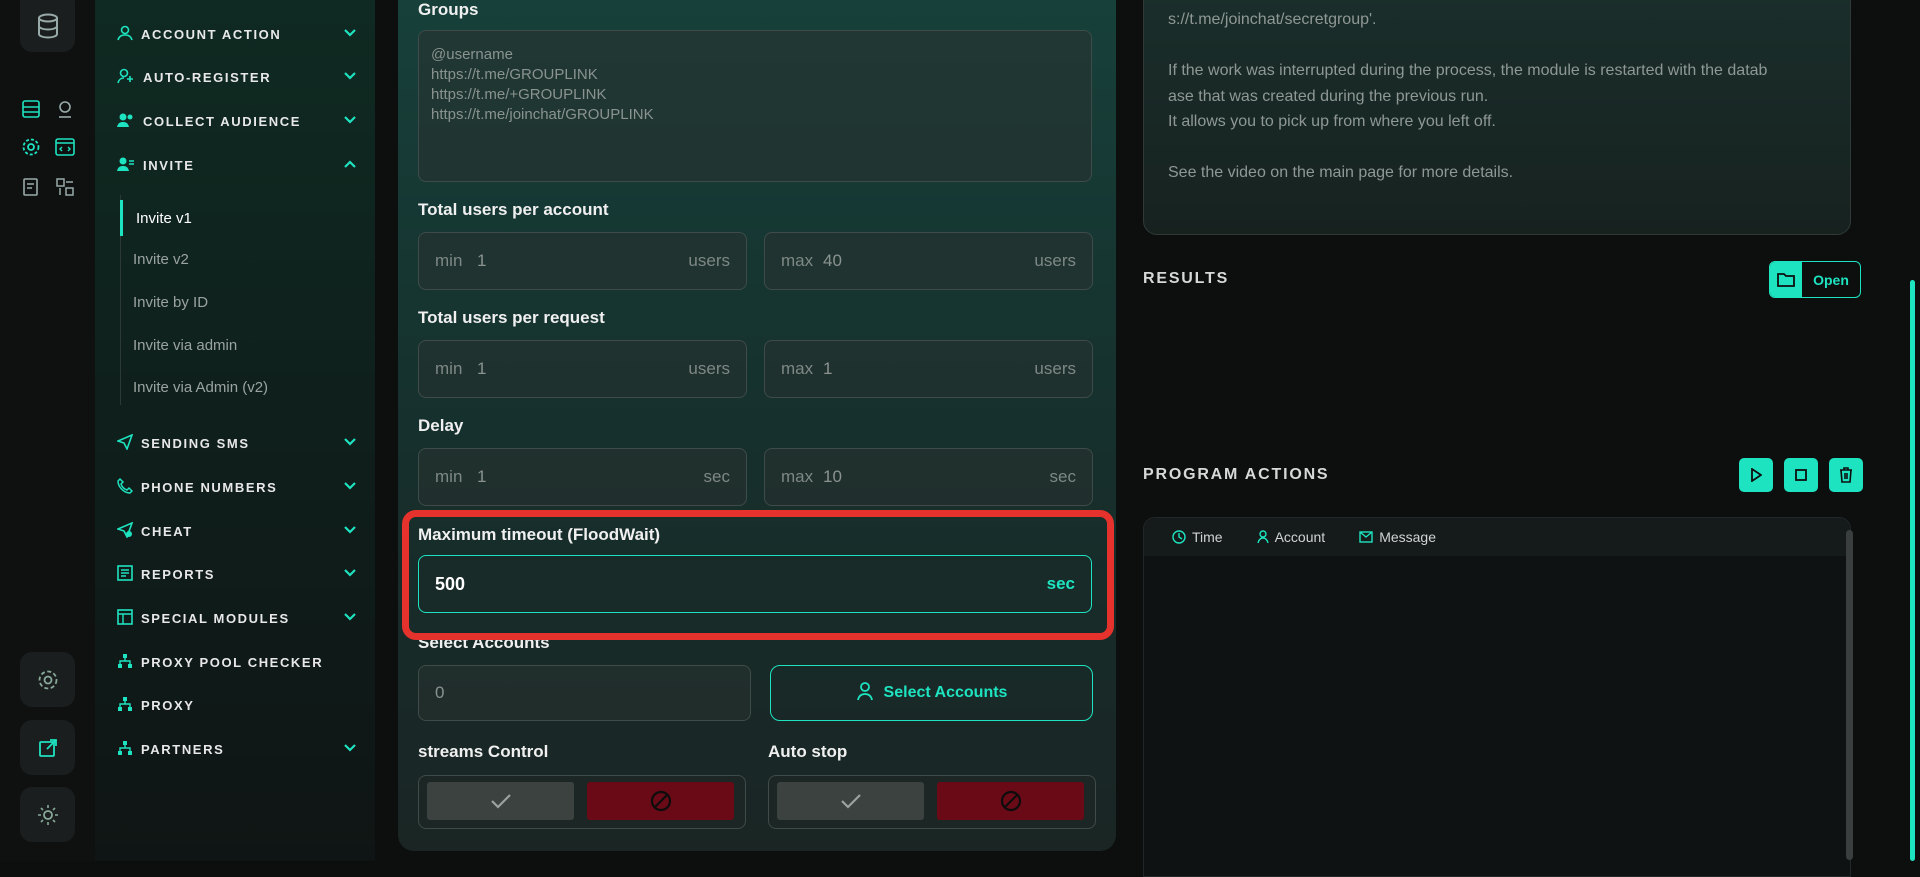 The width and height of the screenshot is (1920, 877). Describe the element at coordinates (65, 187) in the screenshot. I see `apps-icon` at that location.